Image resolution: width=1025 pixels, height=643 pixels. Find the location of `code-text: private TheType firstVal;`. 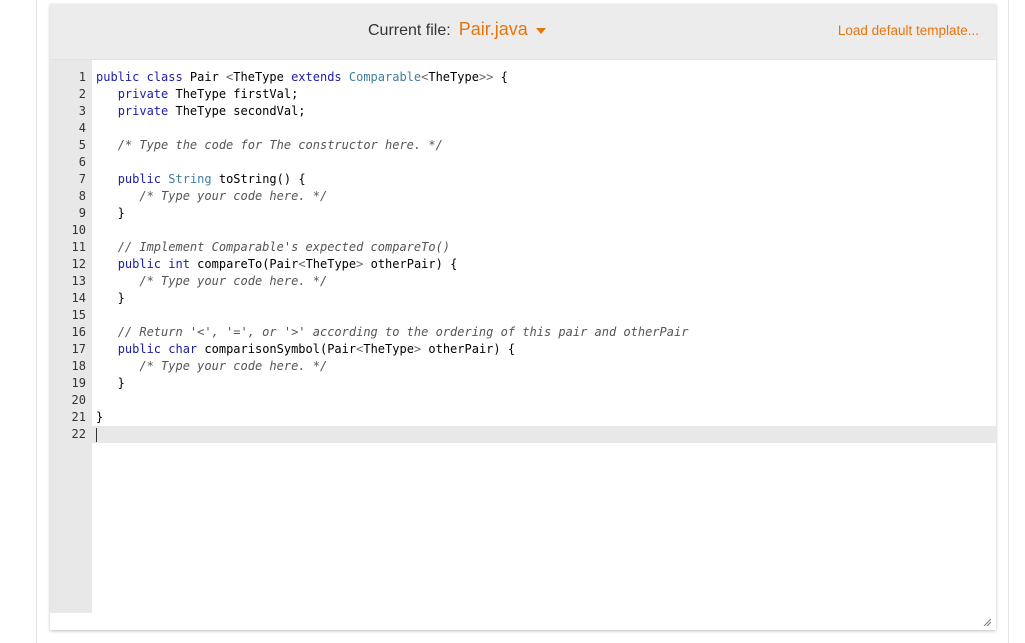

code-text: private TheType firstVal; is located at coordinates (197, 94).